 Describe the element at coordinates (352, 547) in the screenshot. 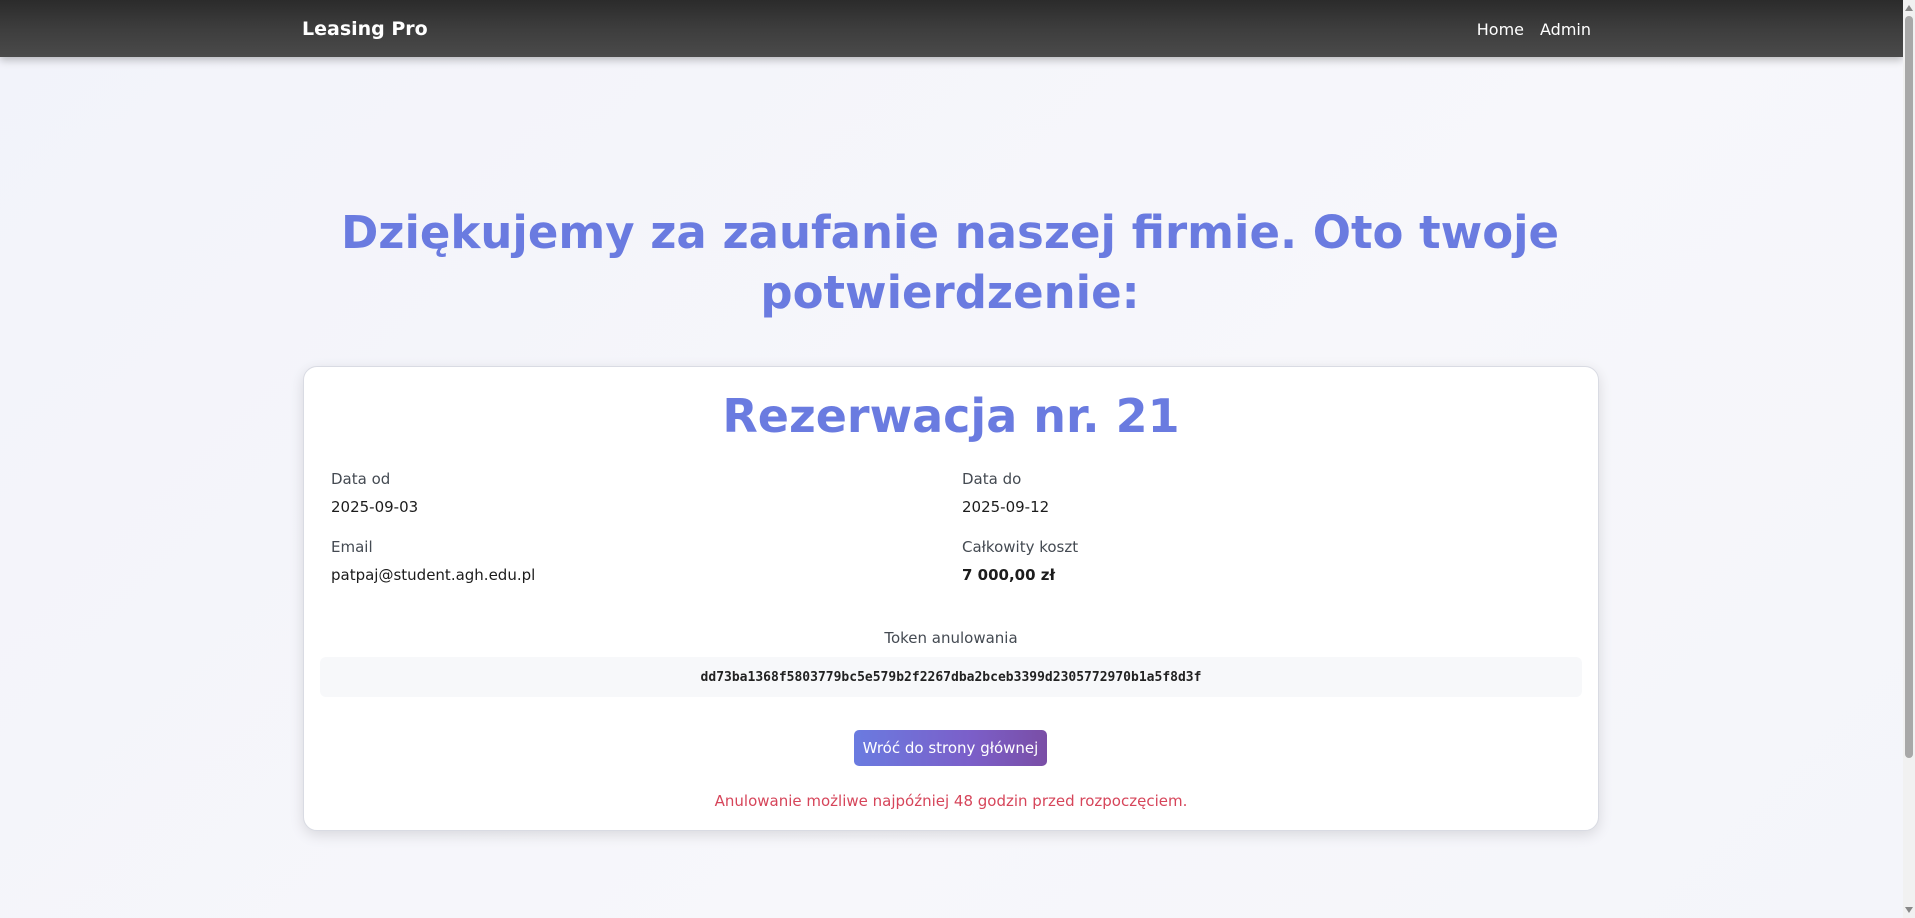

I see `email-label: Email` at that location.